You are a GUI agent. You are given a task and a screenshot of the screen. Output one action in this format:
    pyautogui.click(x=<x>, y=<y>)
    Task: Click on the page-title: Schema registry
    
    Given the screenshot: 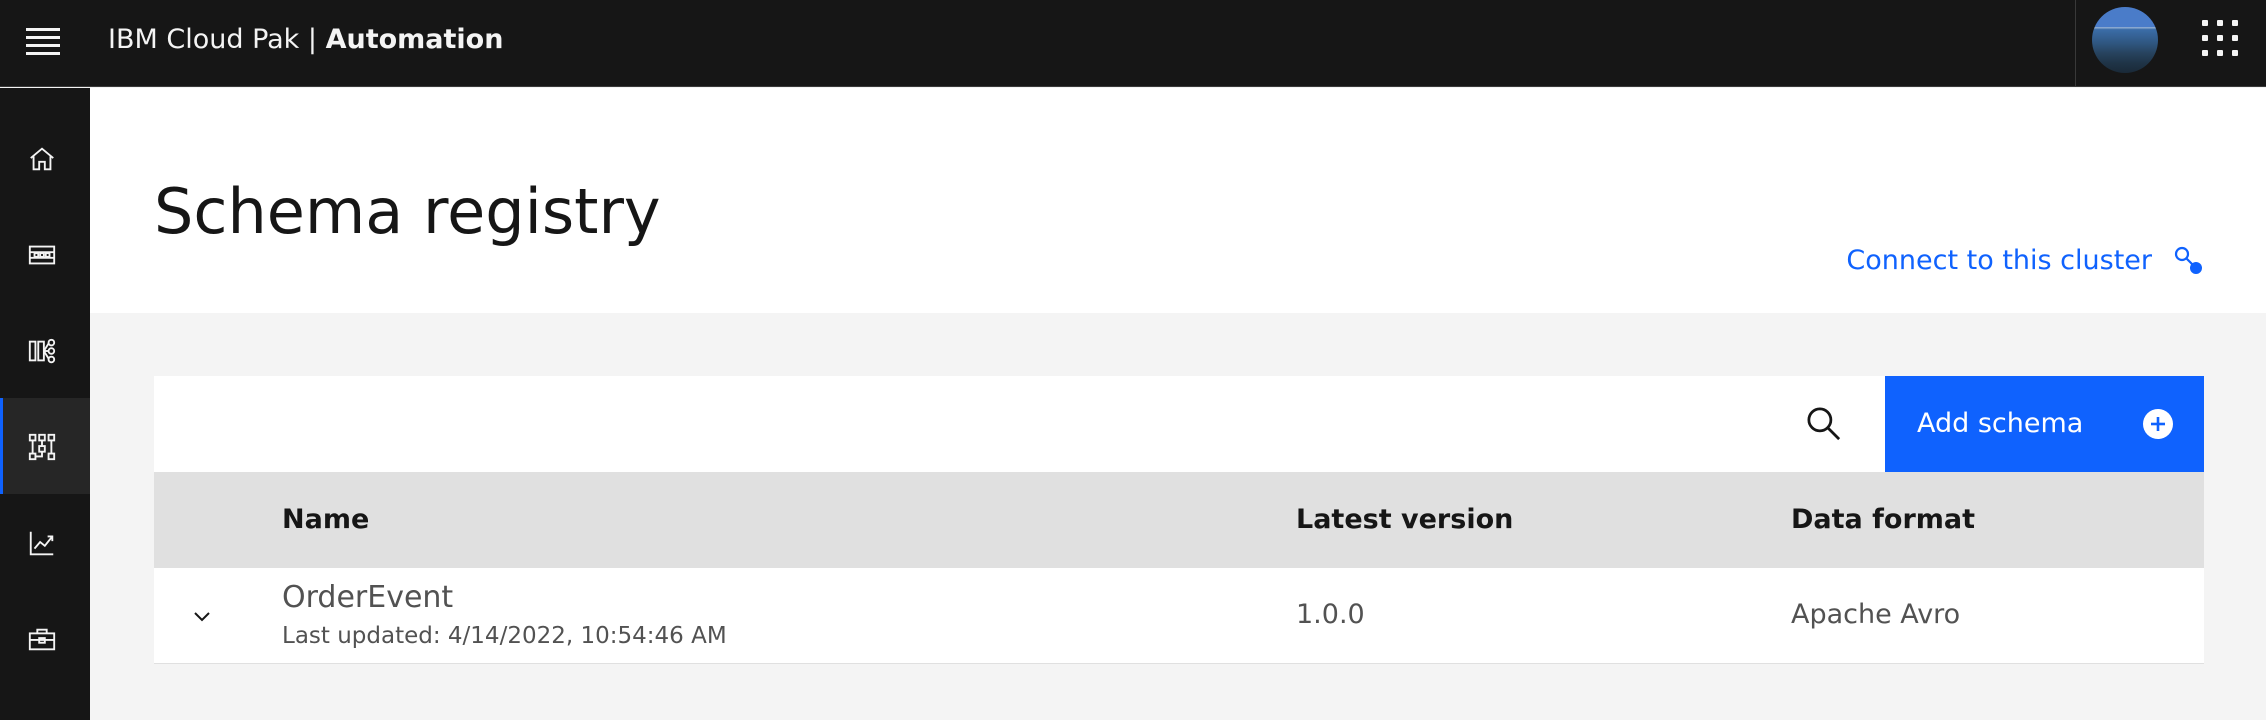 What is the action you would take?
    pyautogui.click(x=407, y=211)
    